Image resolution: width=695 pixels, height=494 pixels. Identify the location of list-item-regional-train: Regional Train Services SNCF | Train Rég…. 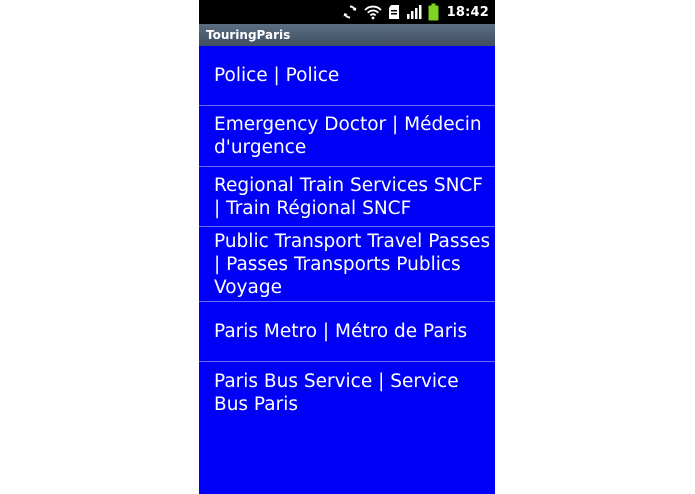
(347, 197).